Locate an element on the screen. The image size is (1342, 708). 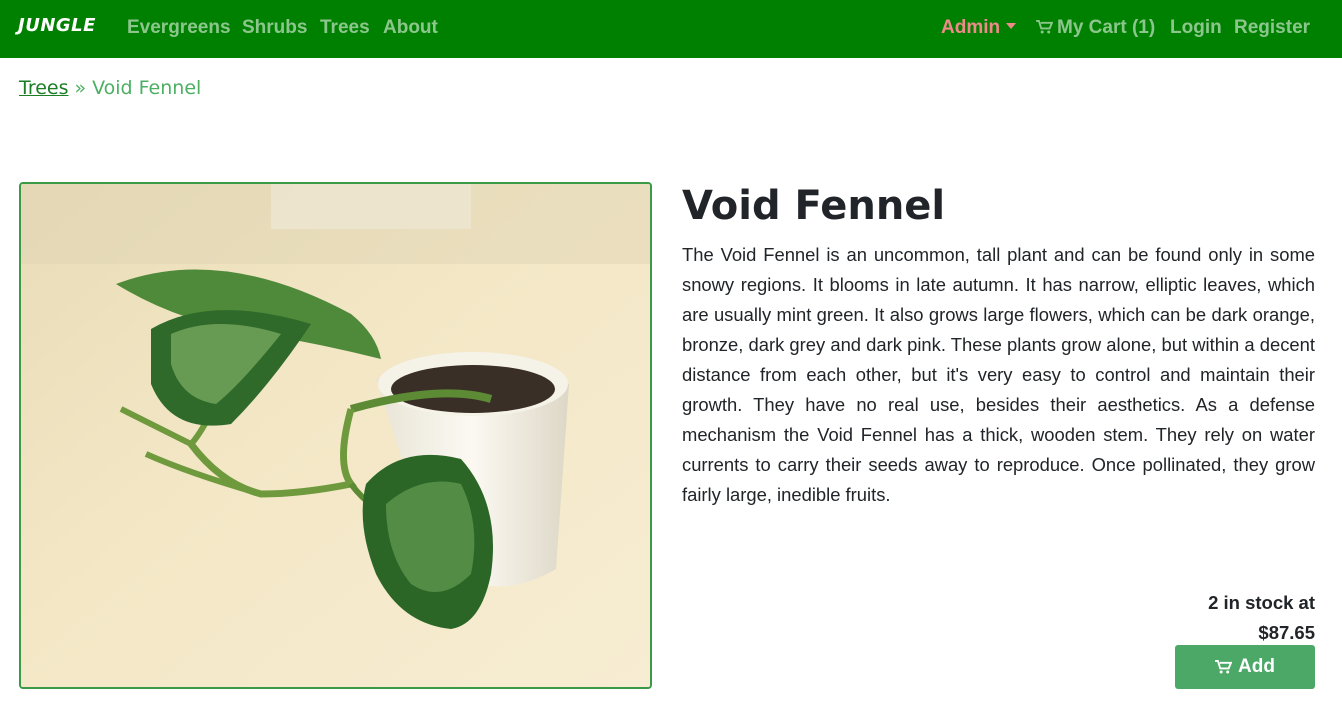
login-link: Login is located at coordinates (1196, 28).